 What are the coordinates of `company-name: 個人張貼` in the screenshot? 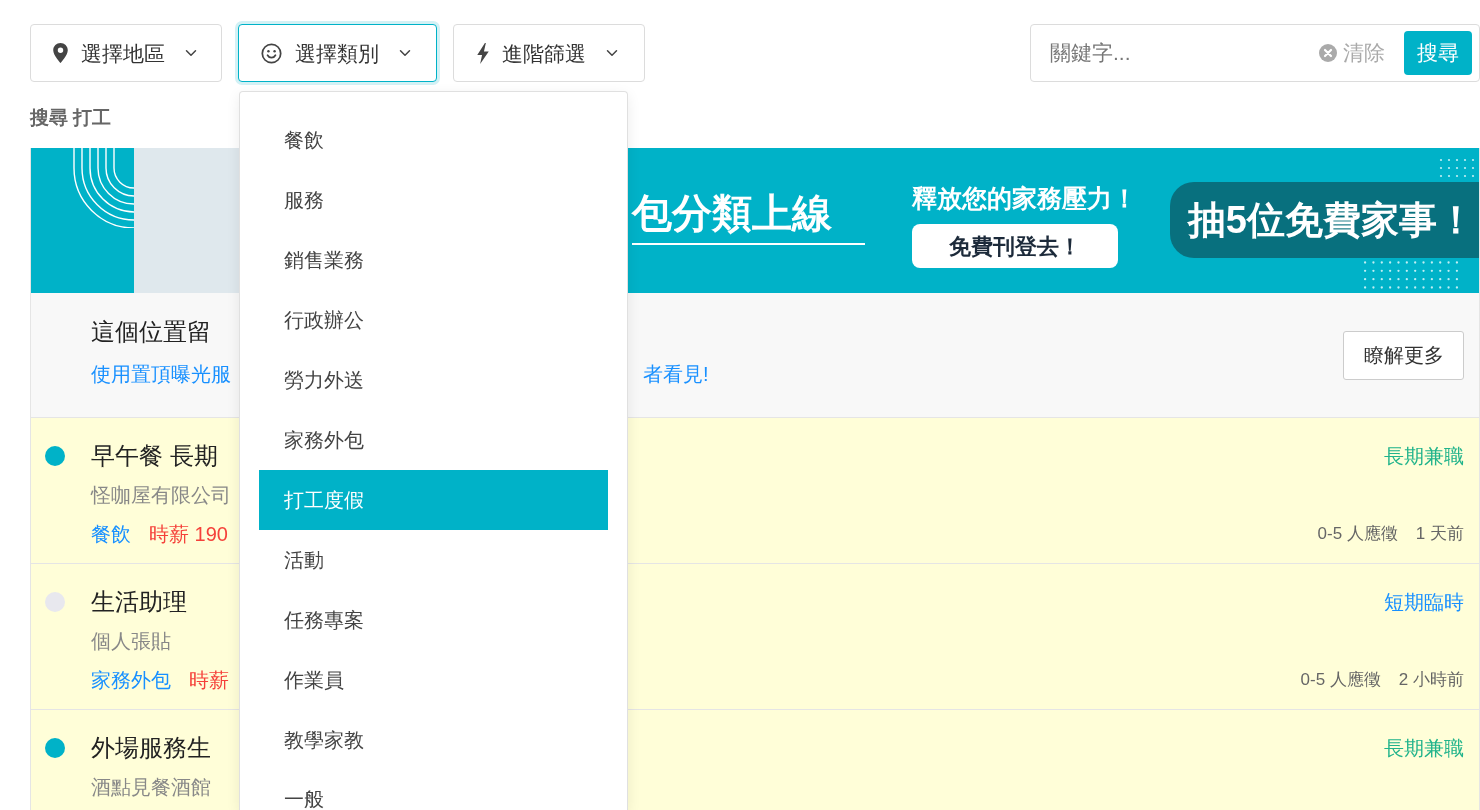 It's located at (131, 641).